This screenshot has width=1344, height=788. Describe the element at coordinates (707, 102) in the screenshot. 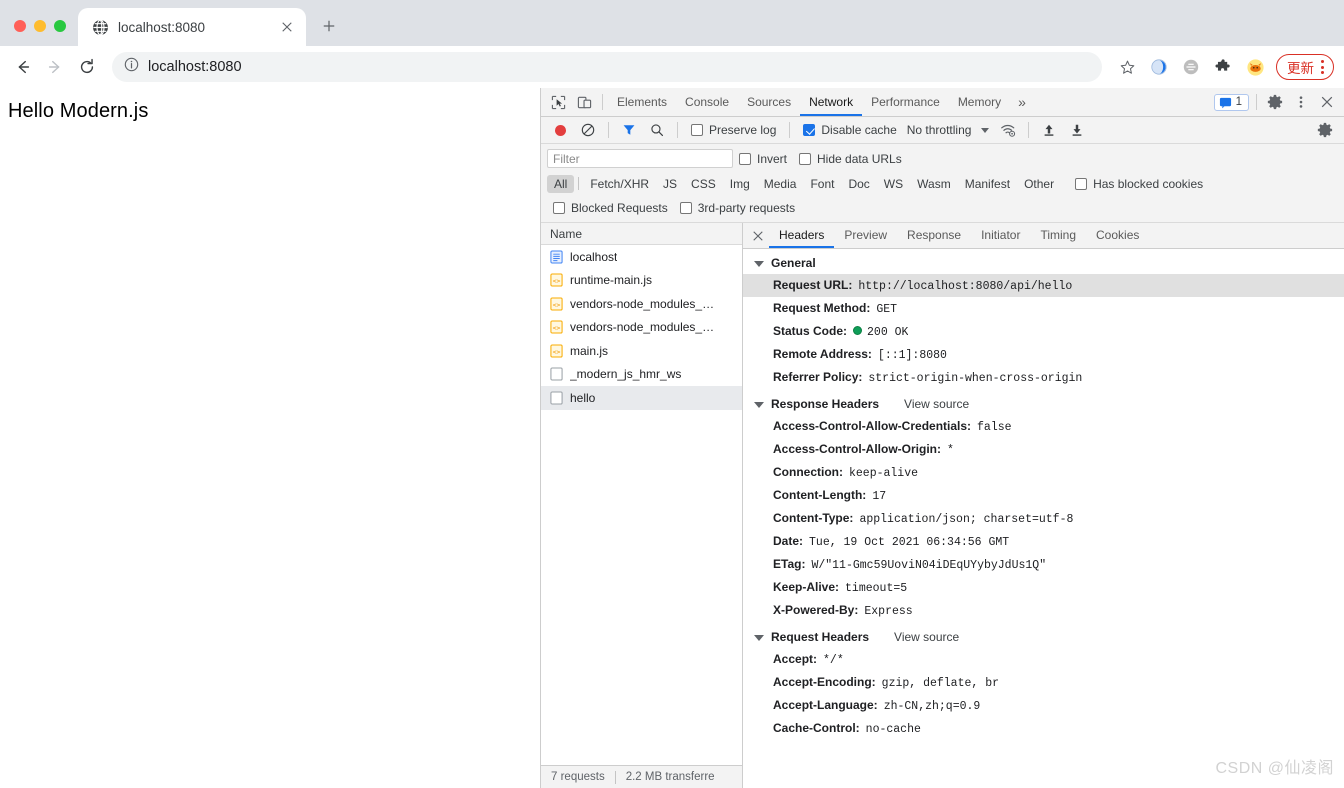

I see `devtools-tab-console: Console` at that location.